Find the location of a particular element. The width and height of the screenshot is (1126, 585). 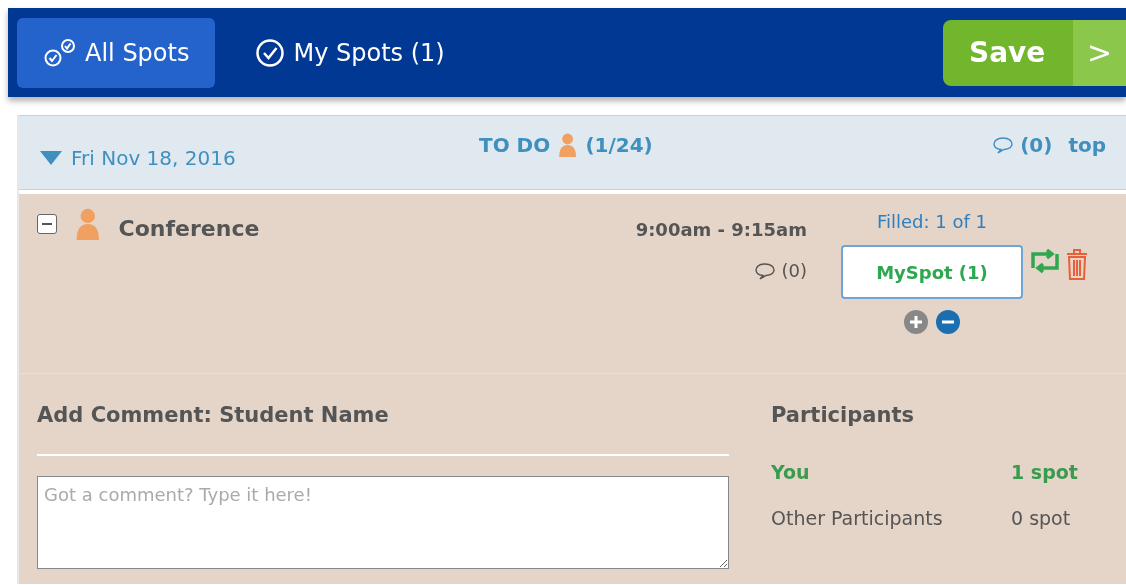

slot-time: 9:00am - 9:15am is located at coordinates (721, 230).